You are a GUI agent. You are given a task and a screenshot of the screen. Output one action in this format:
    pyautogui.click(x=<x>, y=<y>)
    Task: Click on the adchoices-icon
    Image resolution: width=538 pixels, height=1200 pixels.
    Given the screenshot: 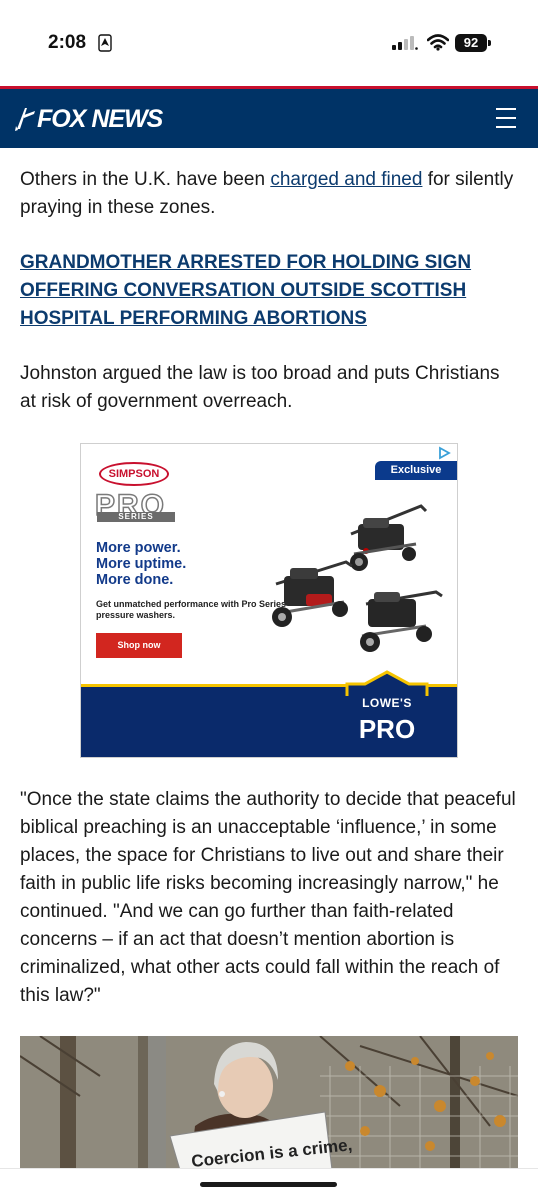 What is the action you would take?
    pyautogui.click(x=444, y=453)
    